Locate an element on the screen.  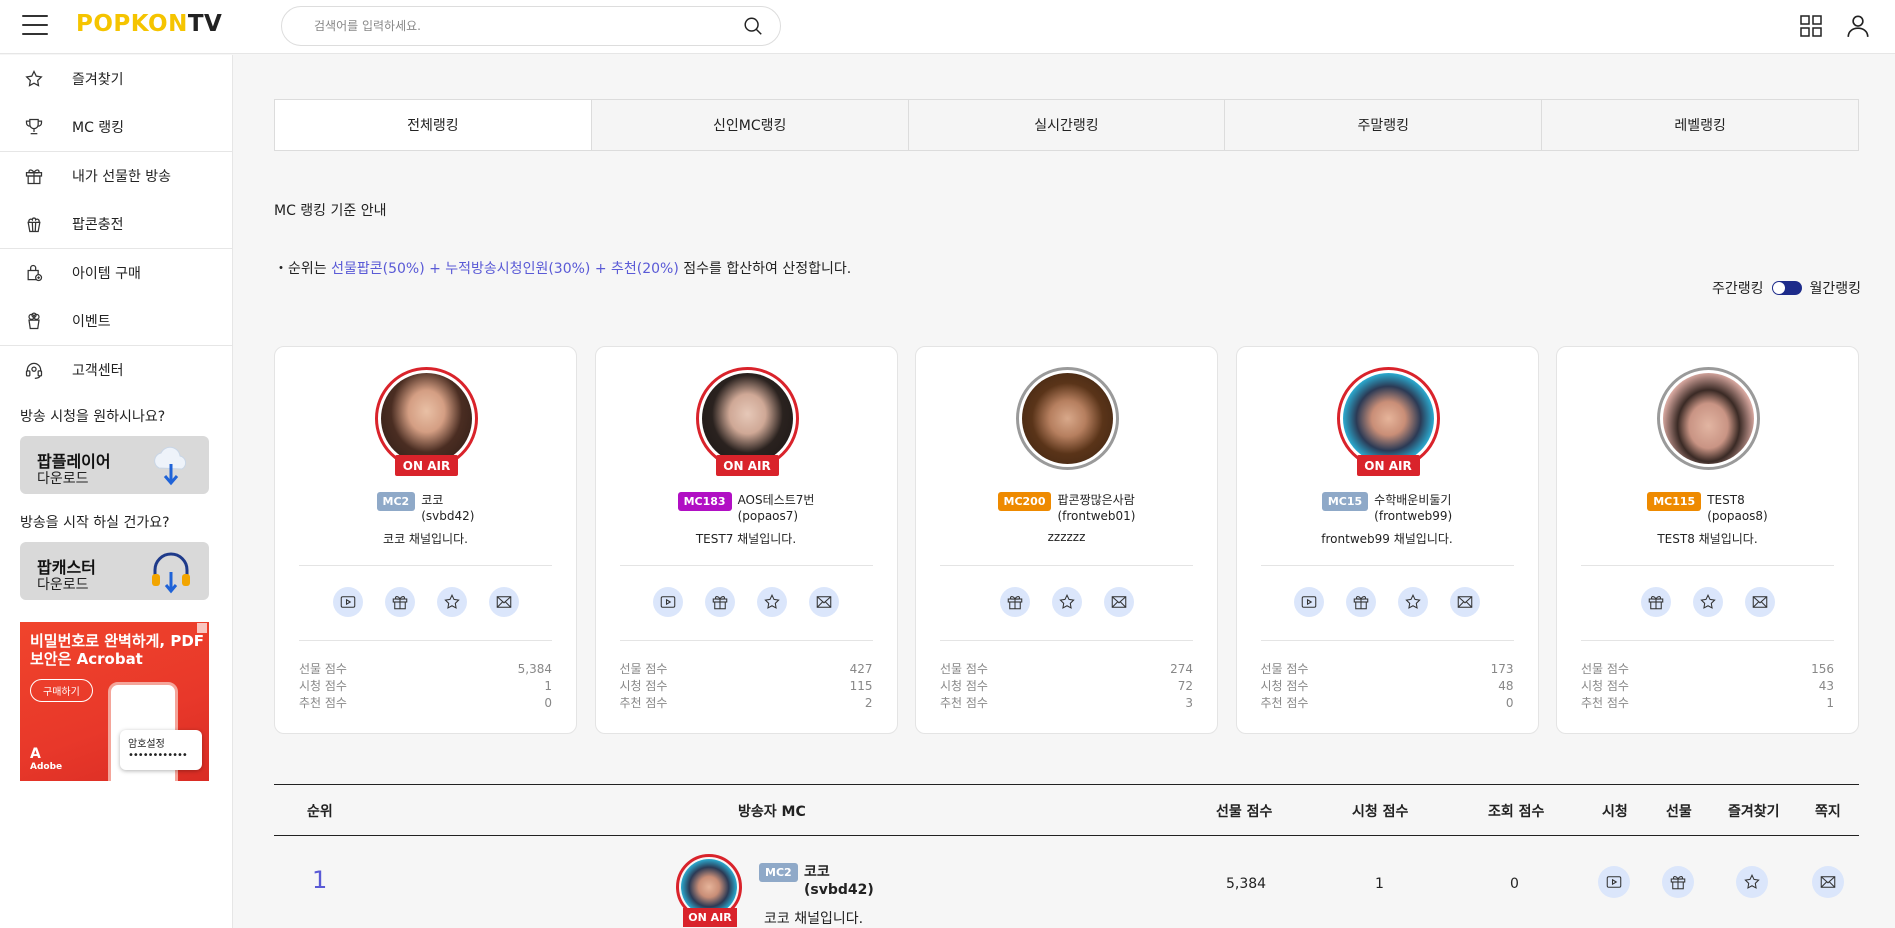
mc-name: TEST8 (popaos8) is located at coordinates (1737, 508).